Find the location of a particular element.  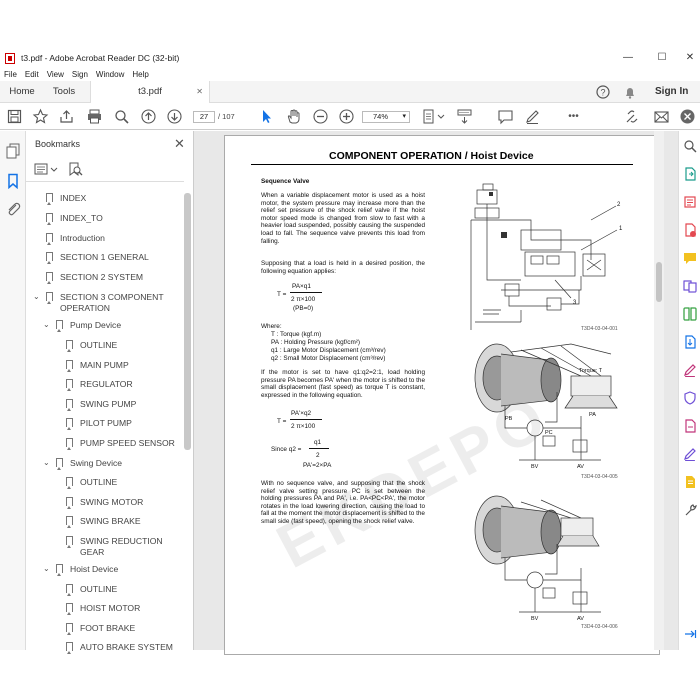

figure2-bv-label: BV is located at coordinates (535, 467).